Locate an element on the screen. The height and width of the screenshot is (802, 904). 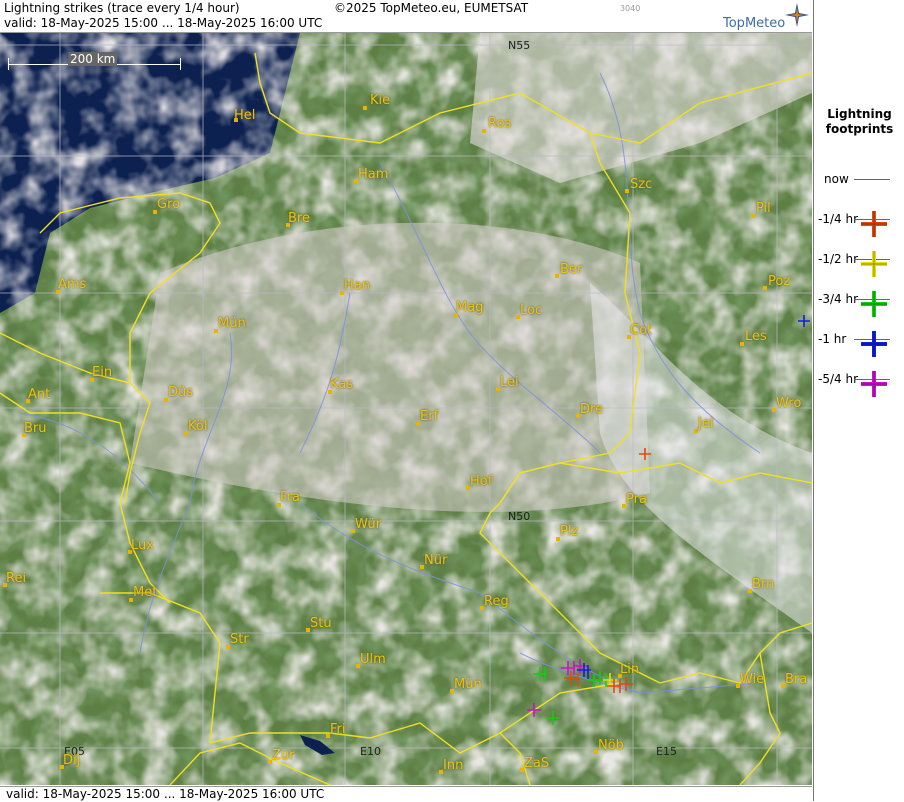
map-code: 3040 is located at coordinates (630, 8).